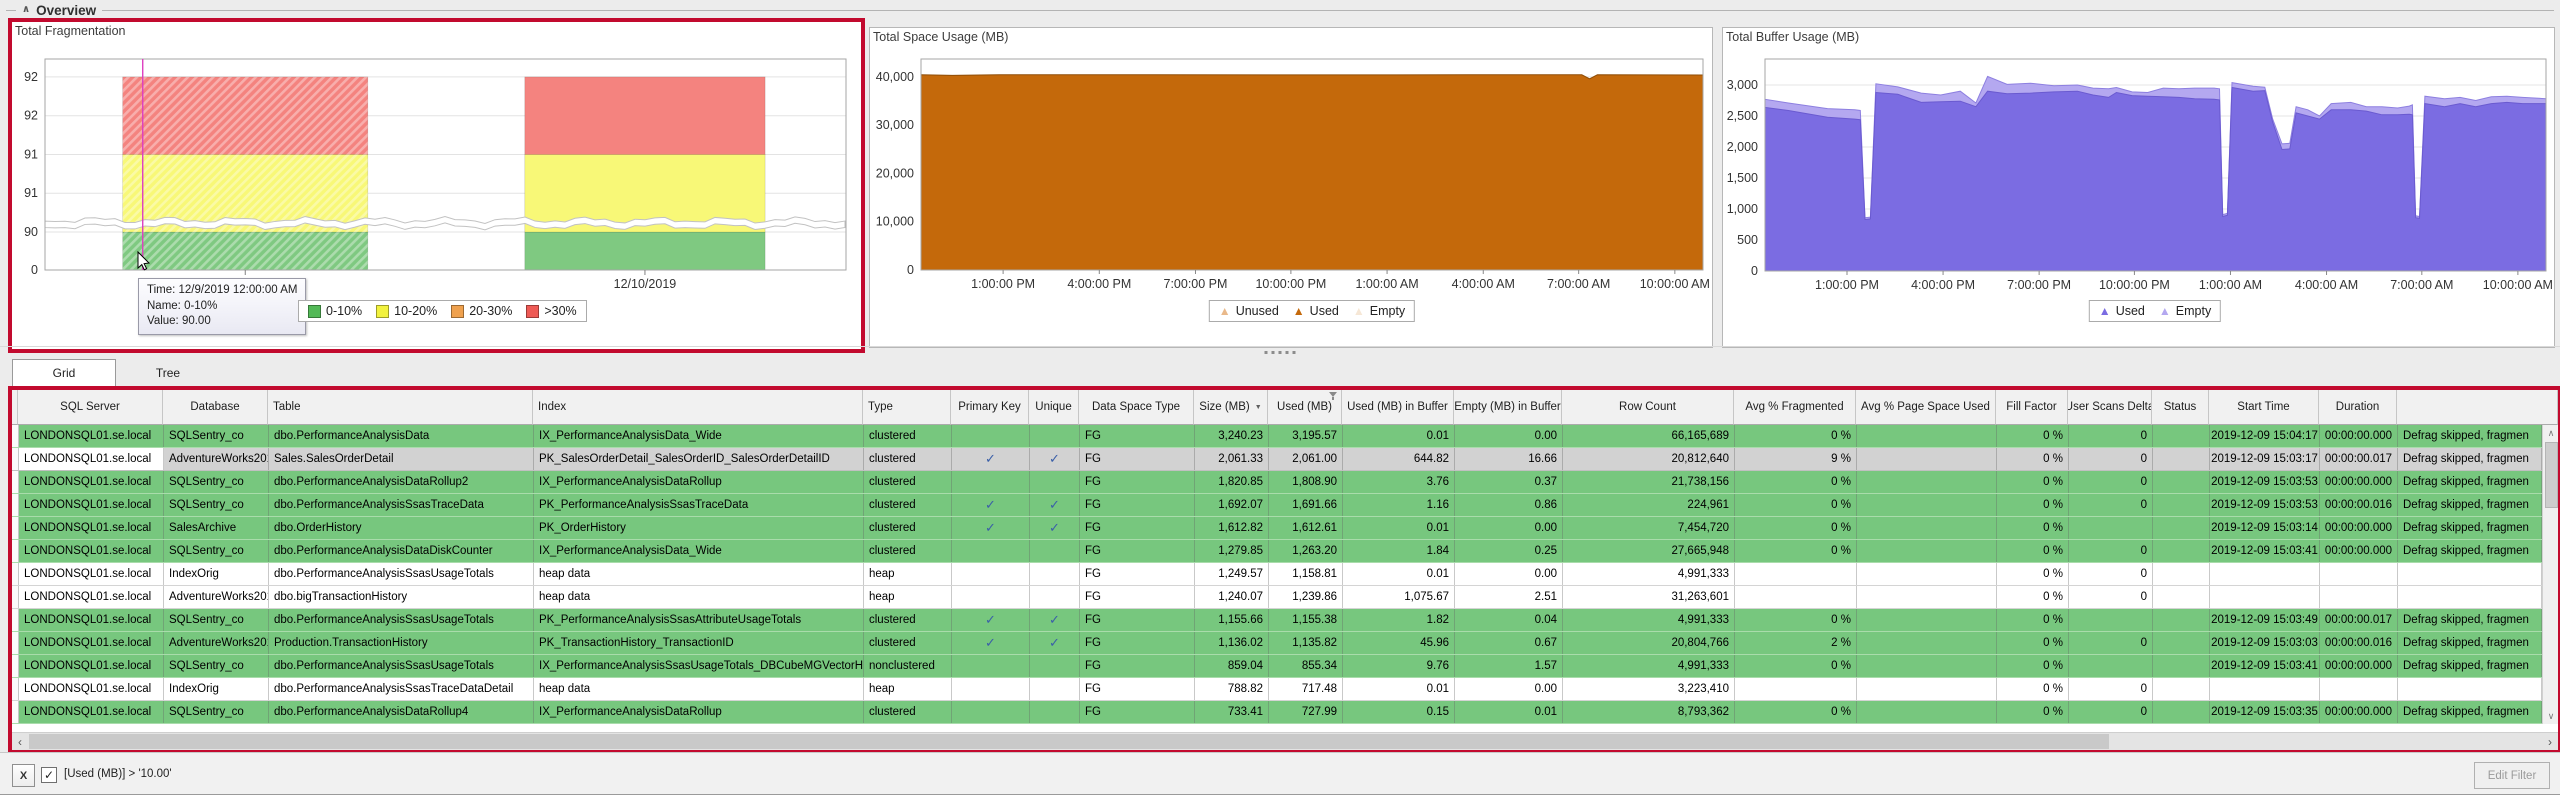  Describe the element at coordinates (2551, 433) in the screenshot. I see `scroll-up-icon: ∧` at that location.